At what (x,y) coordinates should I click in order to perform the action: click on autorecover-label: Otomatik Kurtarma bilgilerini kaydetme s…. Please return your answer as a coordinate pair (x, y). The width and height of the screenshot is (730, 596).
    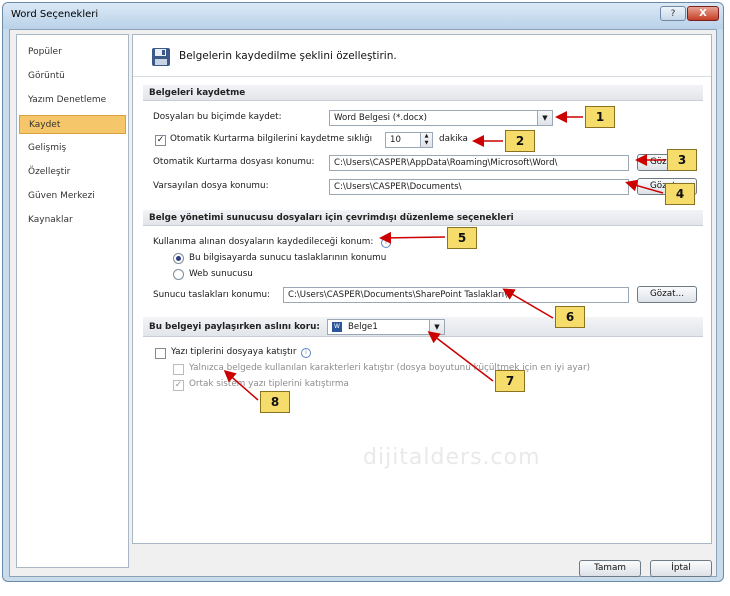
    Looking at the image, I should click on (271, 139).